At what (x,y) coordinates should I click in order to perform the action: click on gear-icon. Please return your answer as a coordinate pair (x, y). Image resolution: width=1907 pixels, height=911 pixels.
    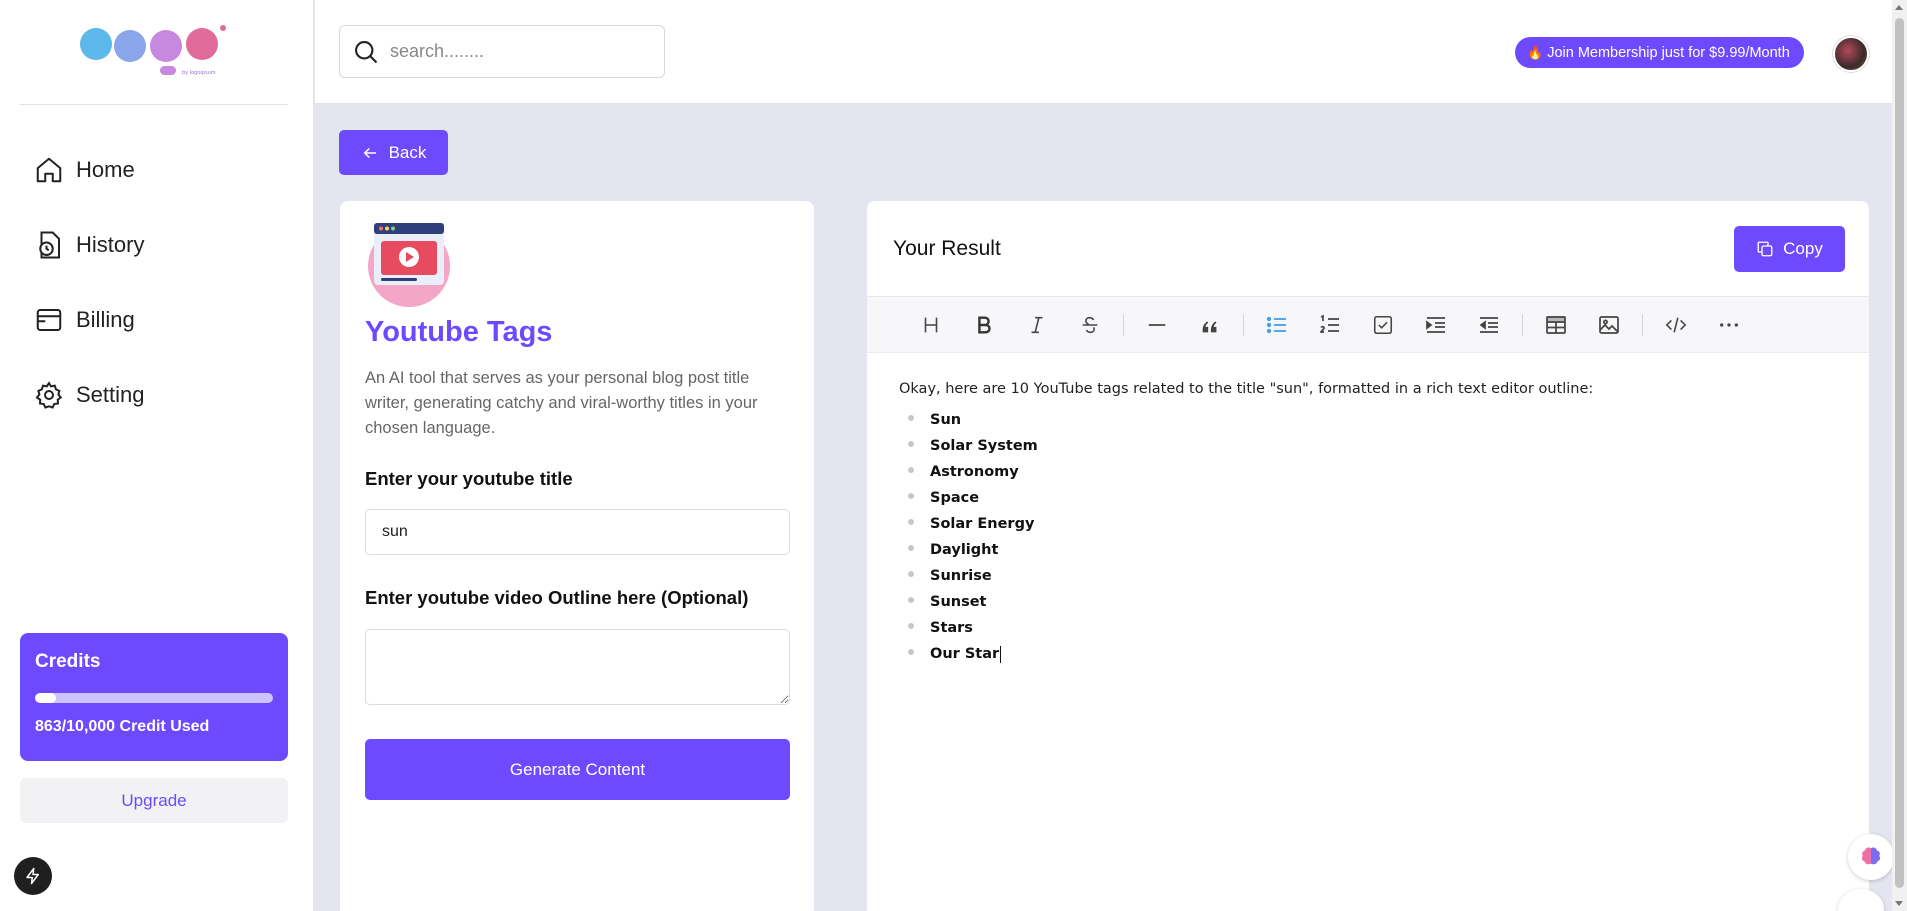
    Looking at the image, I should click on (49, 395).